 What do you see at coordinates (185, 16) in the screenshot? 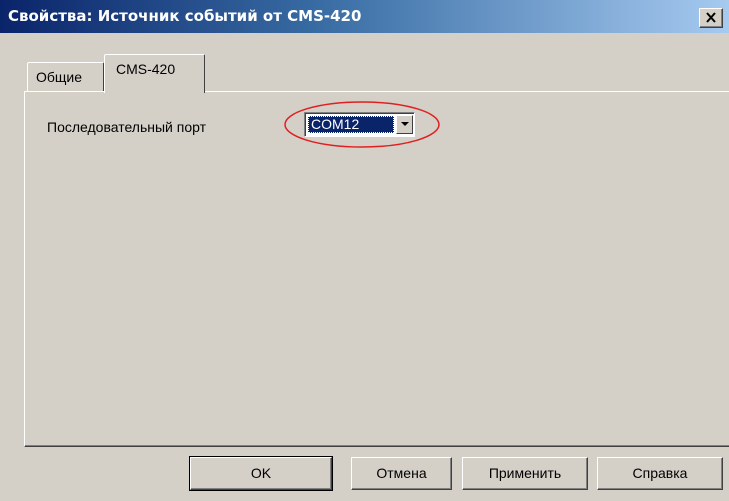
I see `window-title: Свойства: Источник событий от CMS-420` at bounding box center [185, 16].